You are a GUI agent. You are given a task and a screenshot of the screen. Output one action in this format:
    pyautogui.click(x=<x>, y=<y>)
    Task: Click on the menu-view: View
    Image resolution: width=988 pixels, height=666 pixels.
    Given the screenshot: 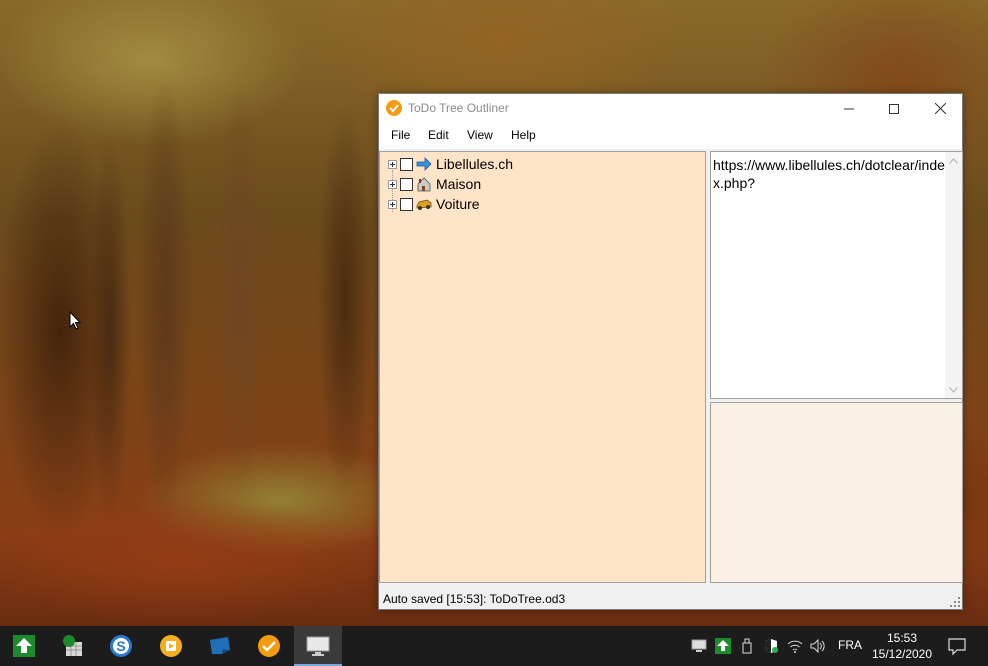 What is the action you would take?
    pyautogui.click(x=480, y=135)
    